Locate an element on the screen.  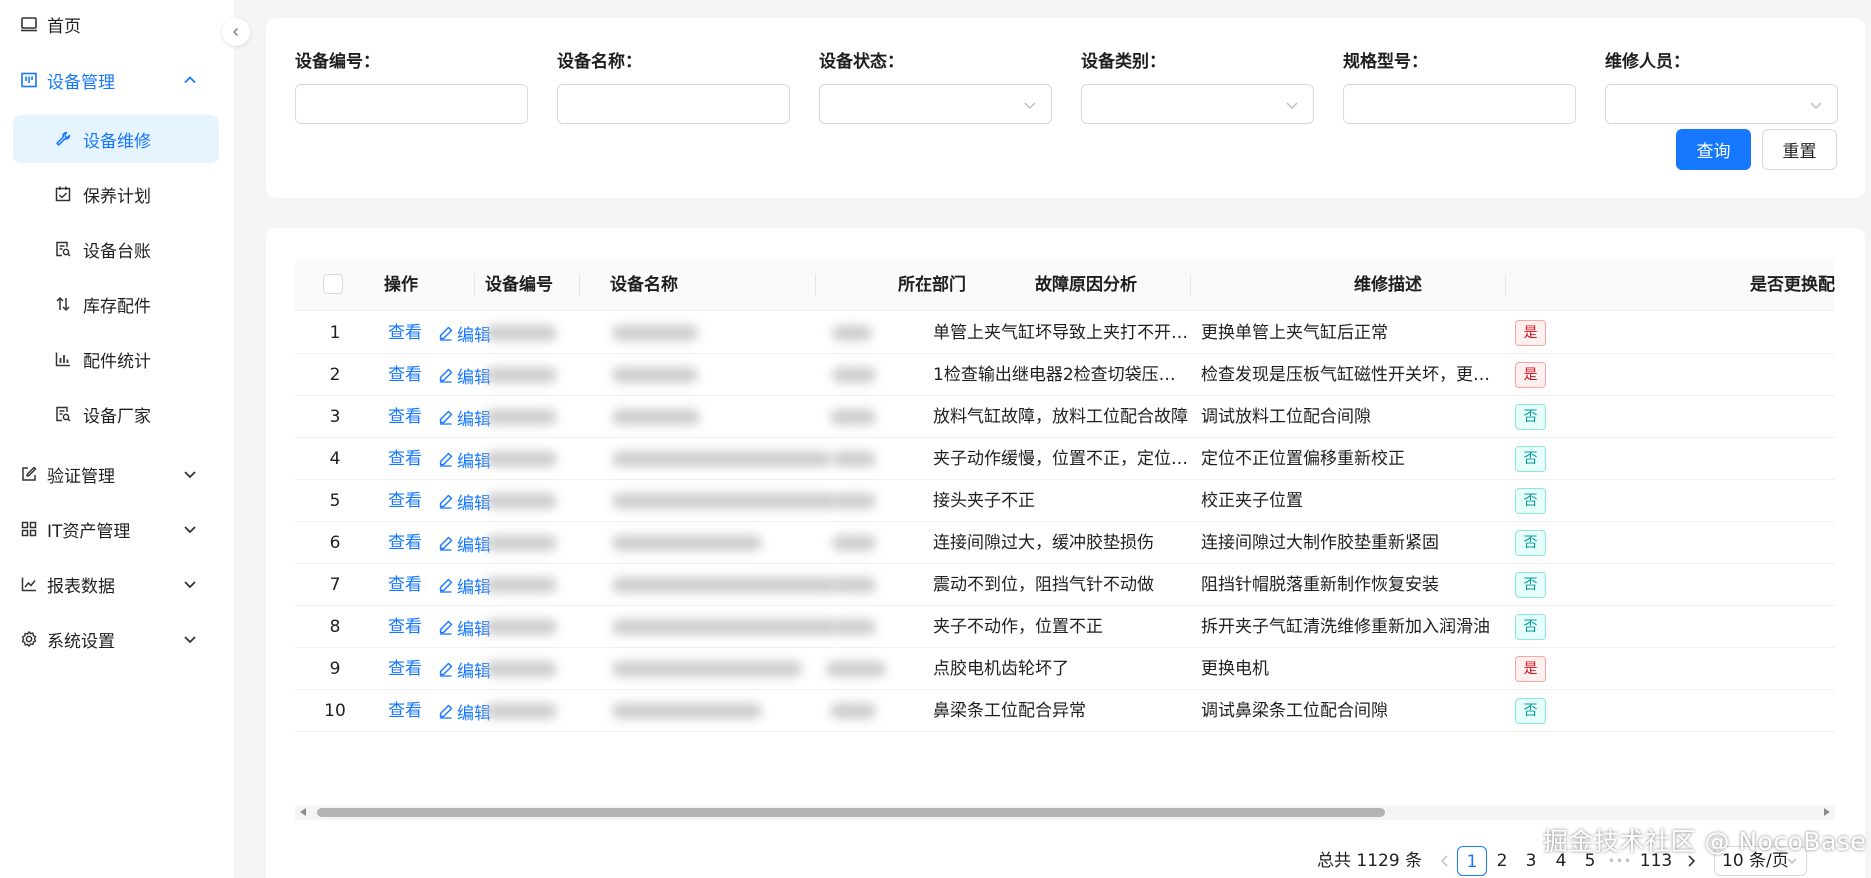
repair-person-field: 维修人员： is located at coordinates (1721, 87).